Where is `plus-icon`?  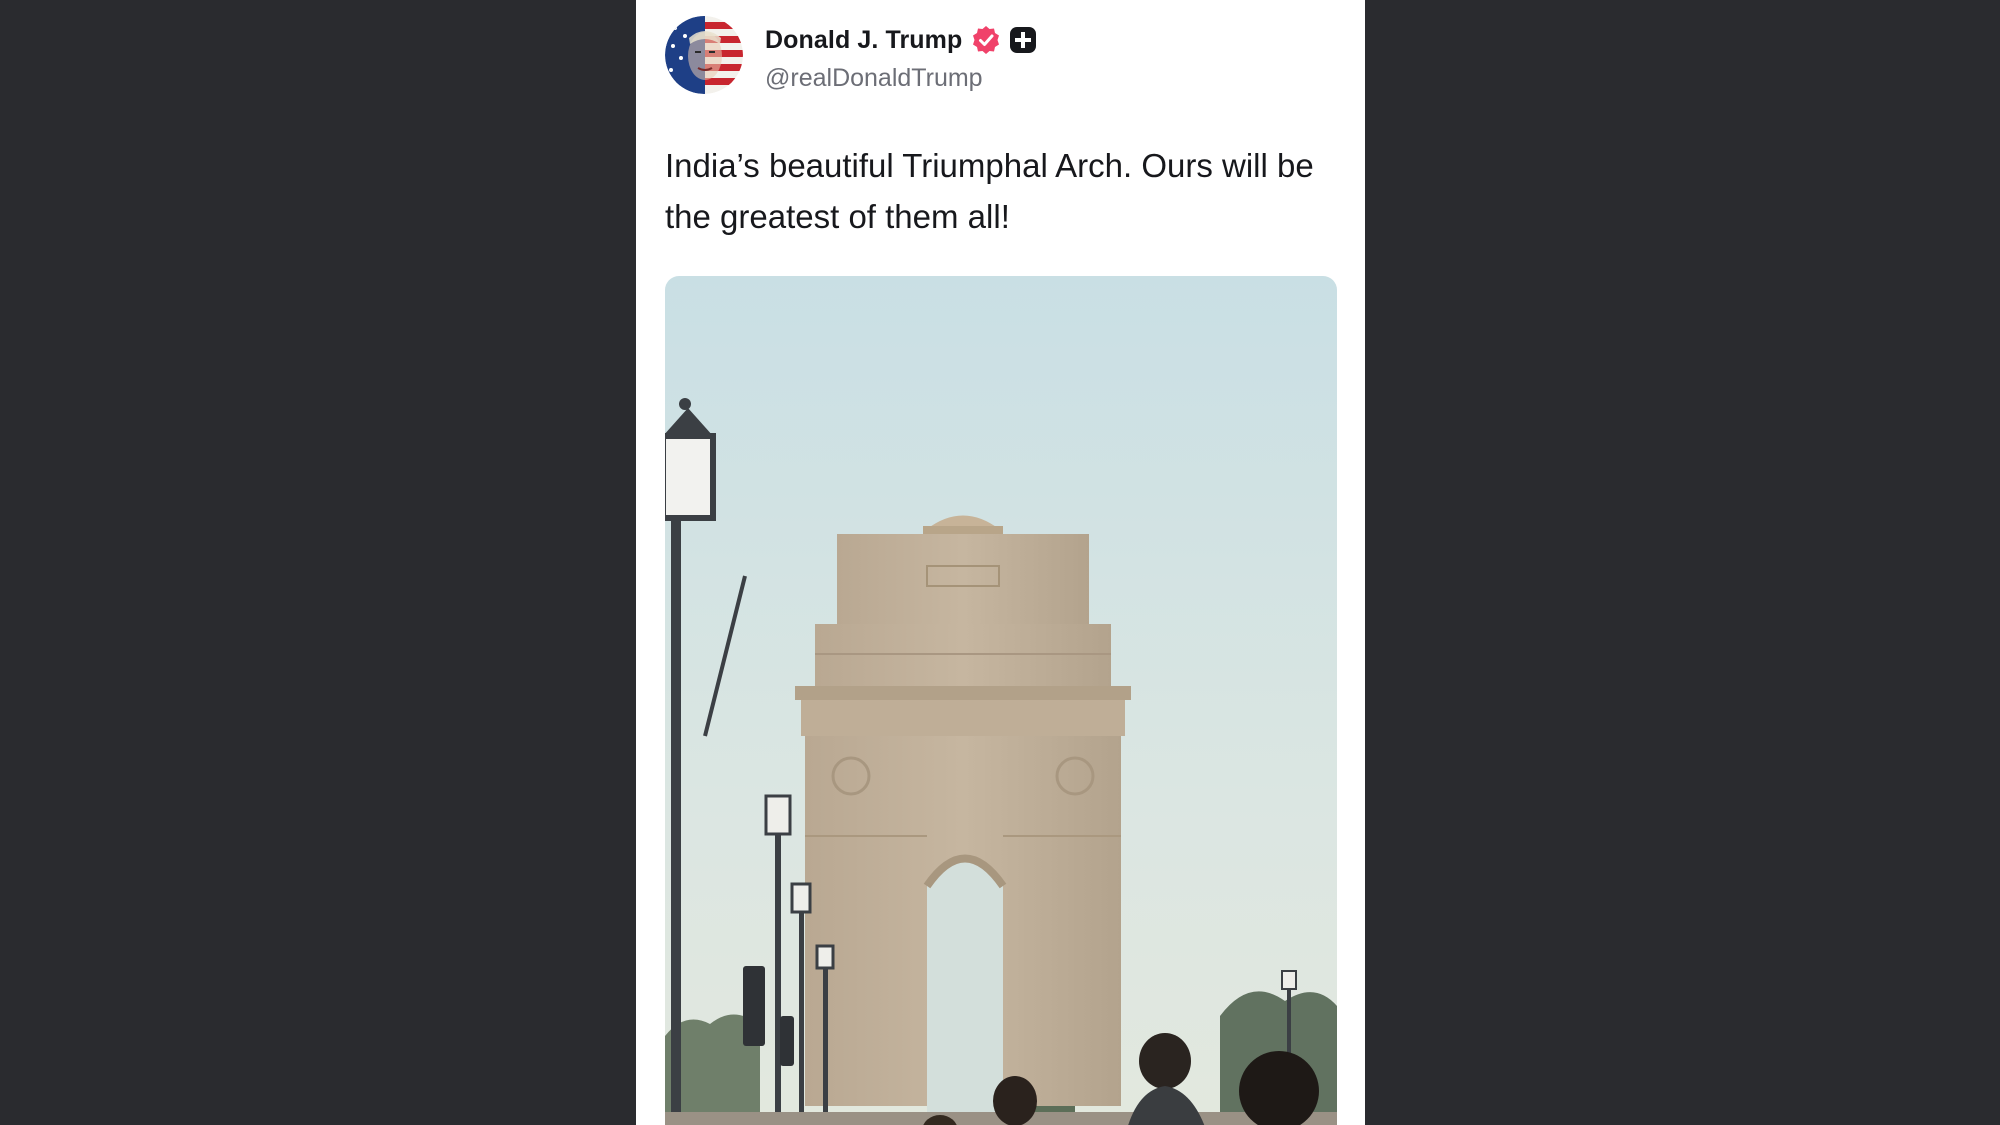 plus-icon is located at coordinates (1023, 40).